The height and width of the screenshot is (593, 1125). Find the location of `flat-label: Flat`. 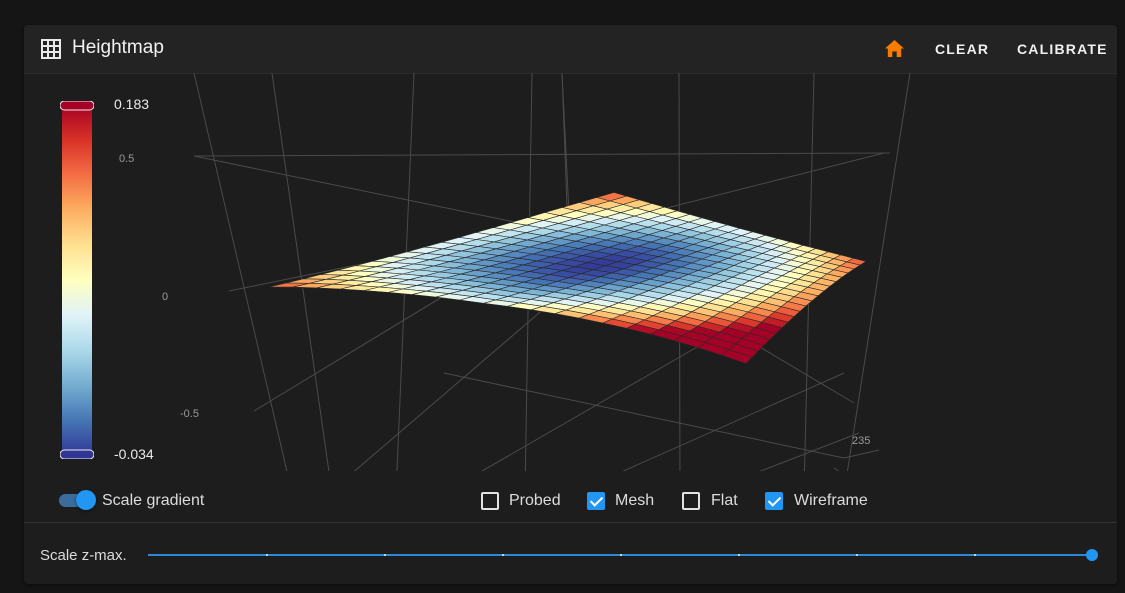

flat-label: Flat is located at coordinates (724, 501).